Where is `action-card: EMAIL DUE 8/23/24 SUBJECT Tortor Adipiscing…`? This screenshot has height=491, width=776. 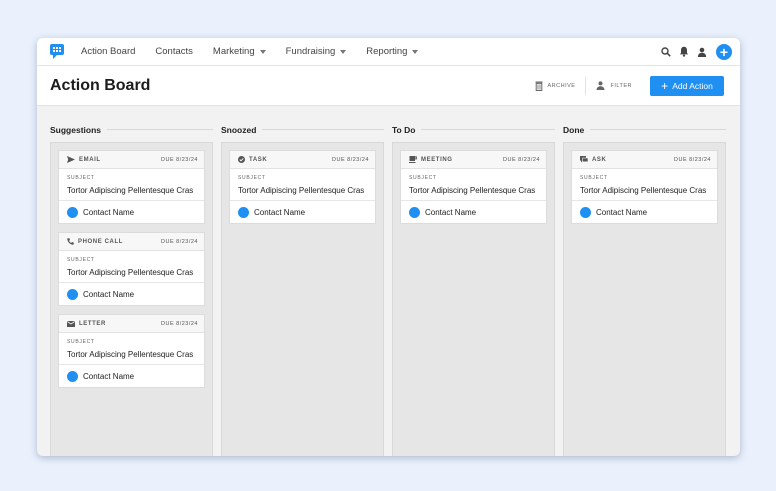 action-card: EMAIL DUE 8/23/24 SUBJECT Tortor Adipiscing… is located at coordinates (131, 187).